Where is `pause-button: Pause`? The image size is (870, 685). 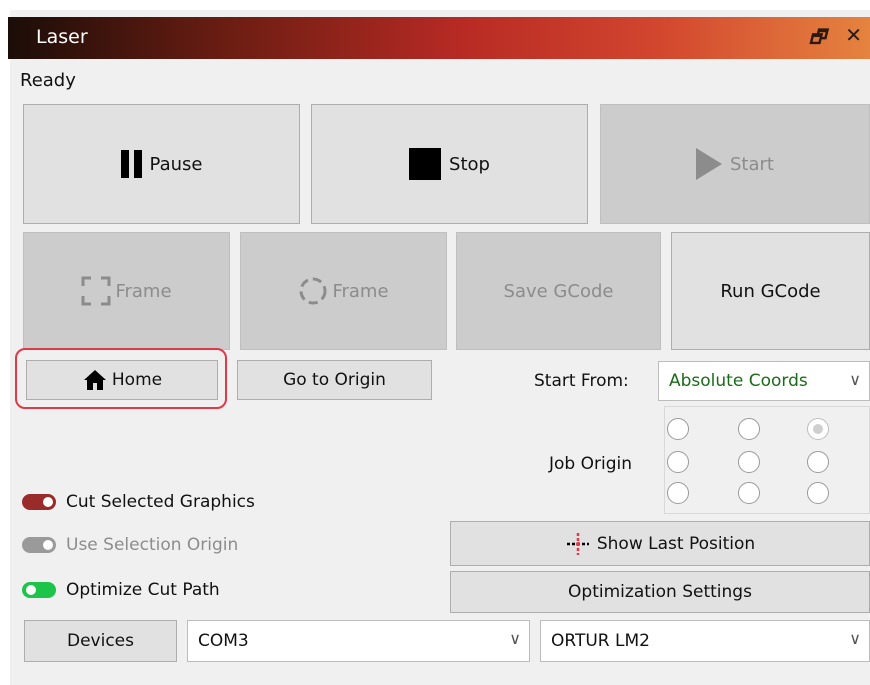 pause-button: Pause is located at coordinates (161, 164).